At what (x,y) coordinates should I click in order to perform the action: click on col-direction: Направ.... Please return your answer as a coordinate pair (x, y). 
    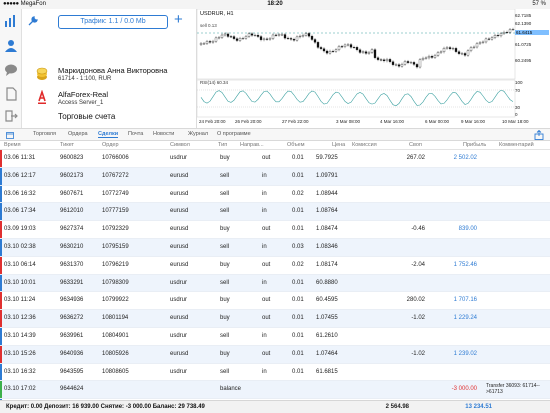
    Looking at the image, I should click on (252, 145).